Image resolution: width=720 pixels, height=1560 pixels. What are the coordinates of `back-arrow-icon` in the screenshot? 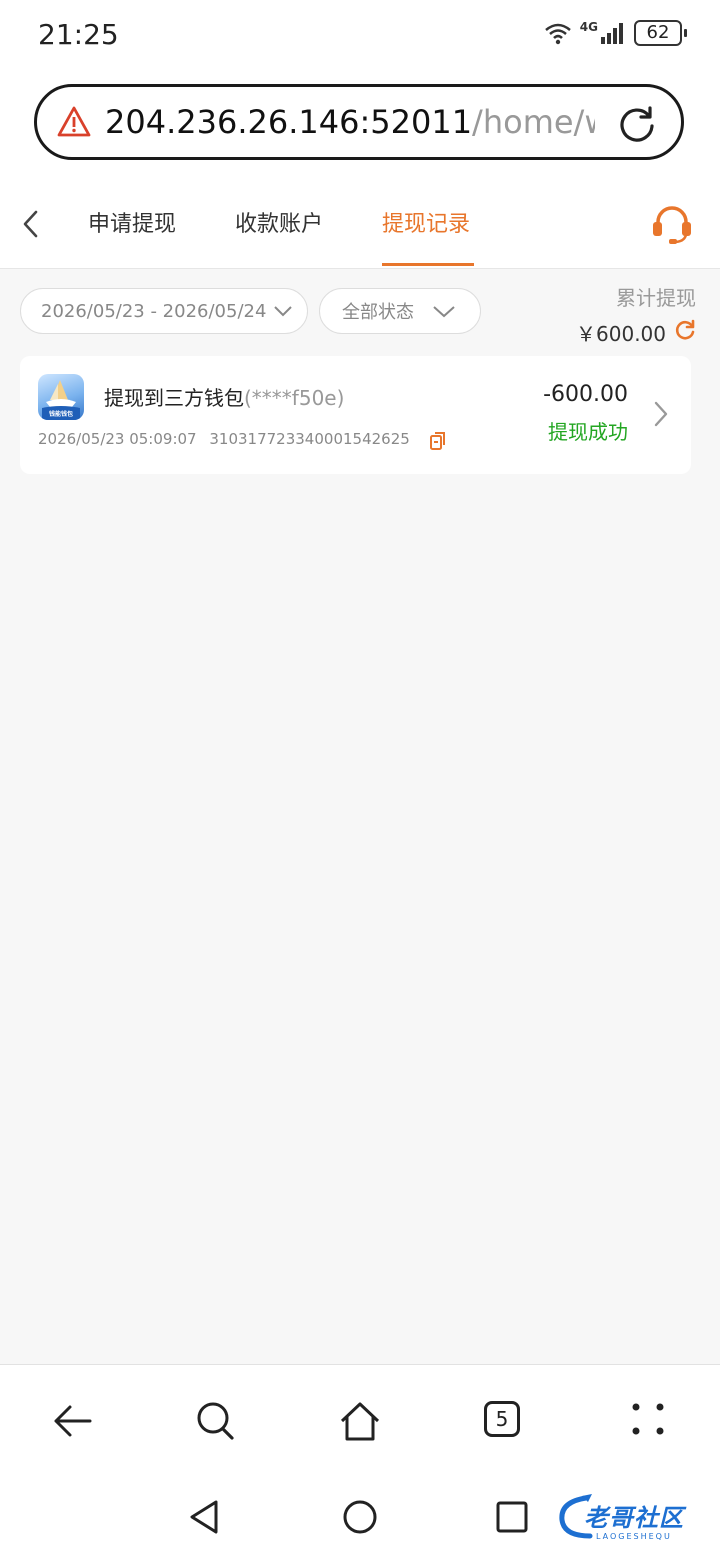 It's located at (72, 1421).